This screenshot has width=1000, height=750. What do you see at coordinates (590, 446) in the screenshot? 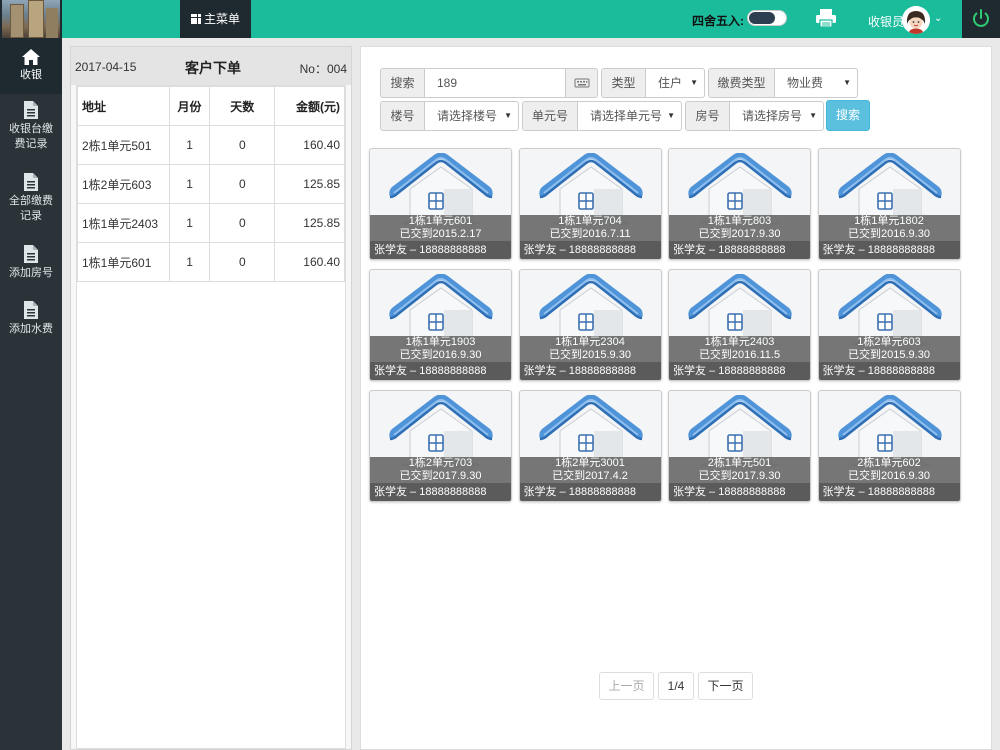
I see `room-card: 1栋2单元3001 已交到2017.4.2 张学友 – 18888888888` at bounding box center [590, 446].